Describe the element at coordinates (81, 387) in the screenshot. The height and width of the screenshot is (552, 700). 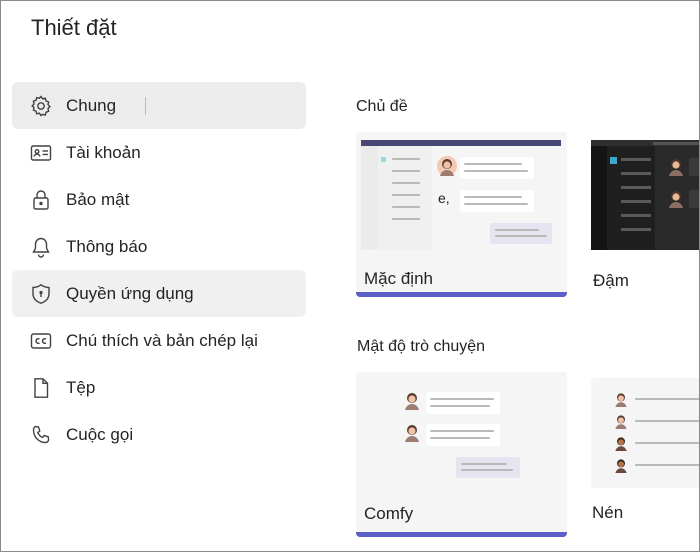
I see `nav-item-label: Tệp` at that location.